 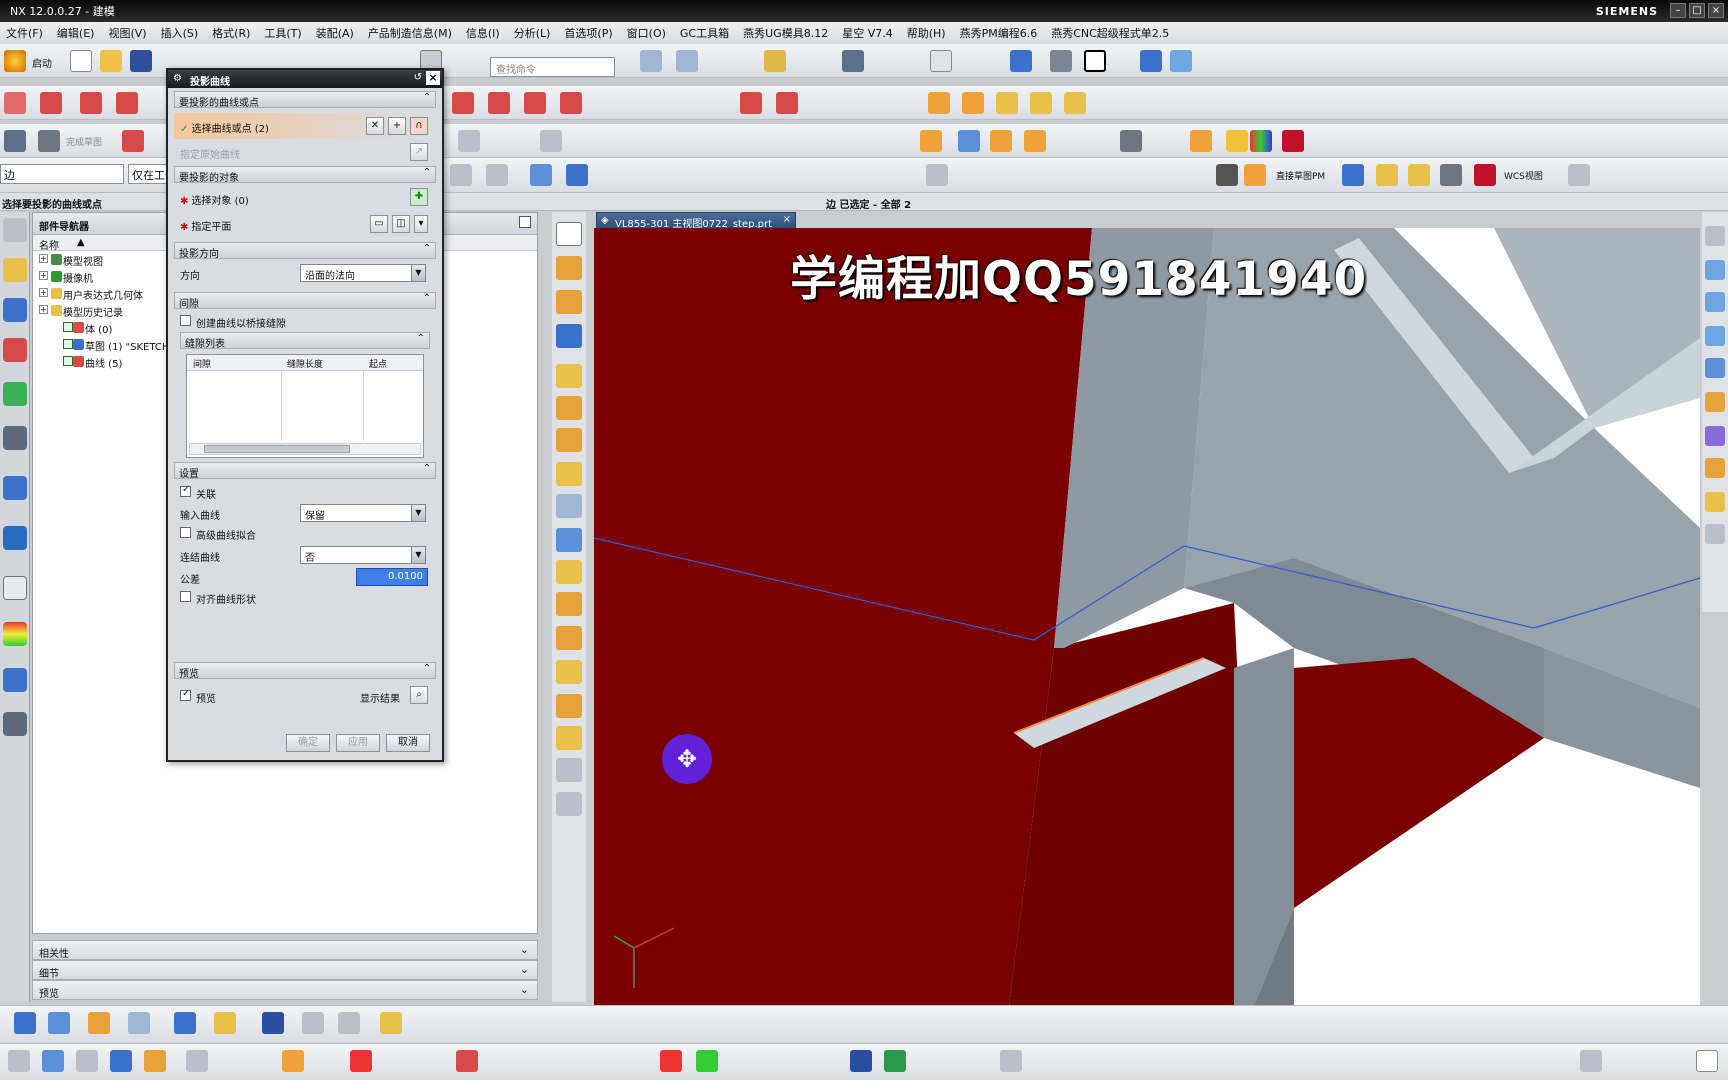 I want to click on color-icon, so click(x=1261, y=141).